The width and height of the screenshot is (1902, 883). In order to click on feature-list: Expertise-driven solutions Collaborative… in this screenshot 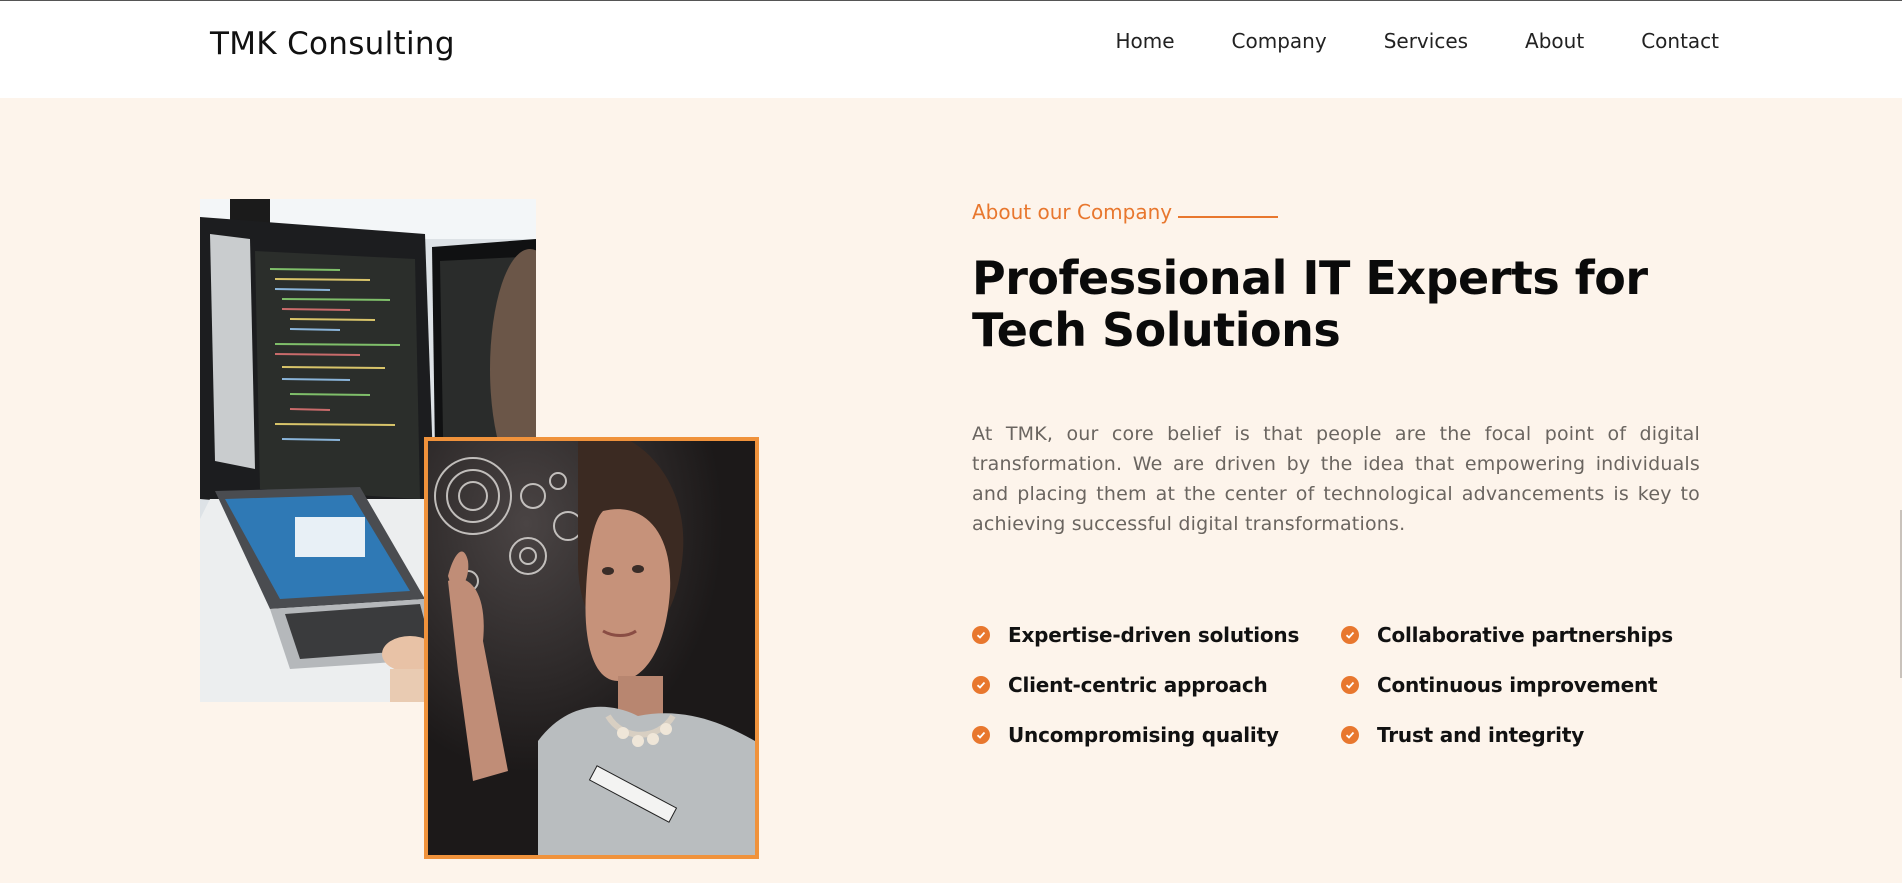, I will do `click(1342, 685)`.